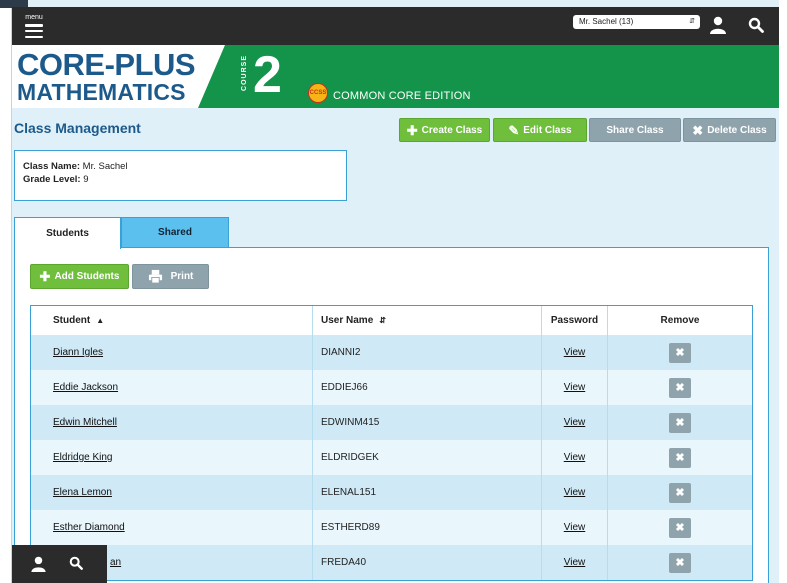  Describe the element at coordinates (427, 352) in the screenshot. I see `username-cell: DIANNI2` at that location.